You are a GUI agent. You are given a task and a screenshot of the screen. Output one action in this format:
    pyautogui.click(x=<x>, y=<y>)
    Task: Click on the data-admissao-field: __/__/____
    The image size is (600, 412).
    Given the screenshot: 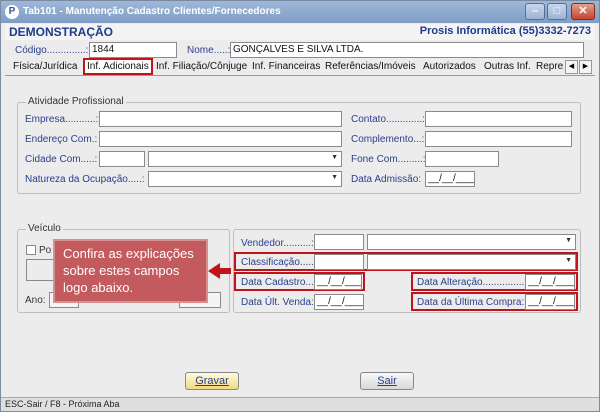 What is the action you would take?
    pyautogui.click(x=450, y=179)
    